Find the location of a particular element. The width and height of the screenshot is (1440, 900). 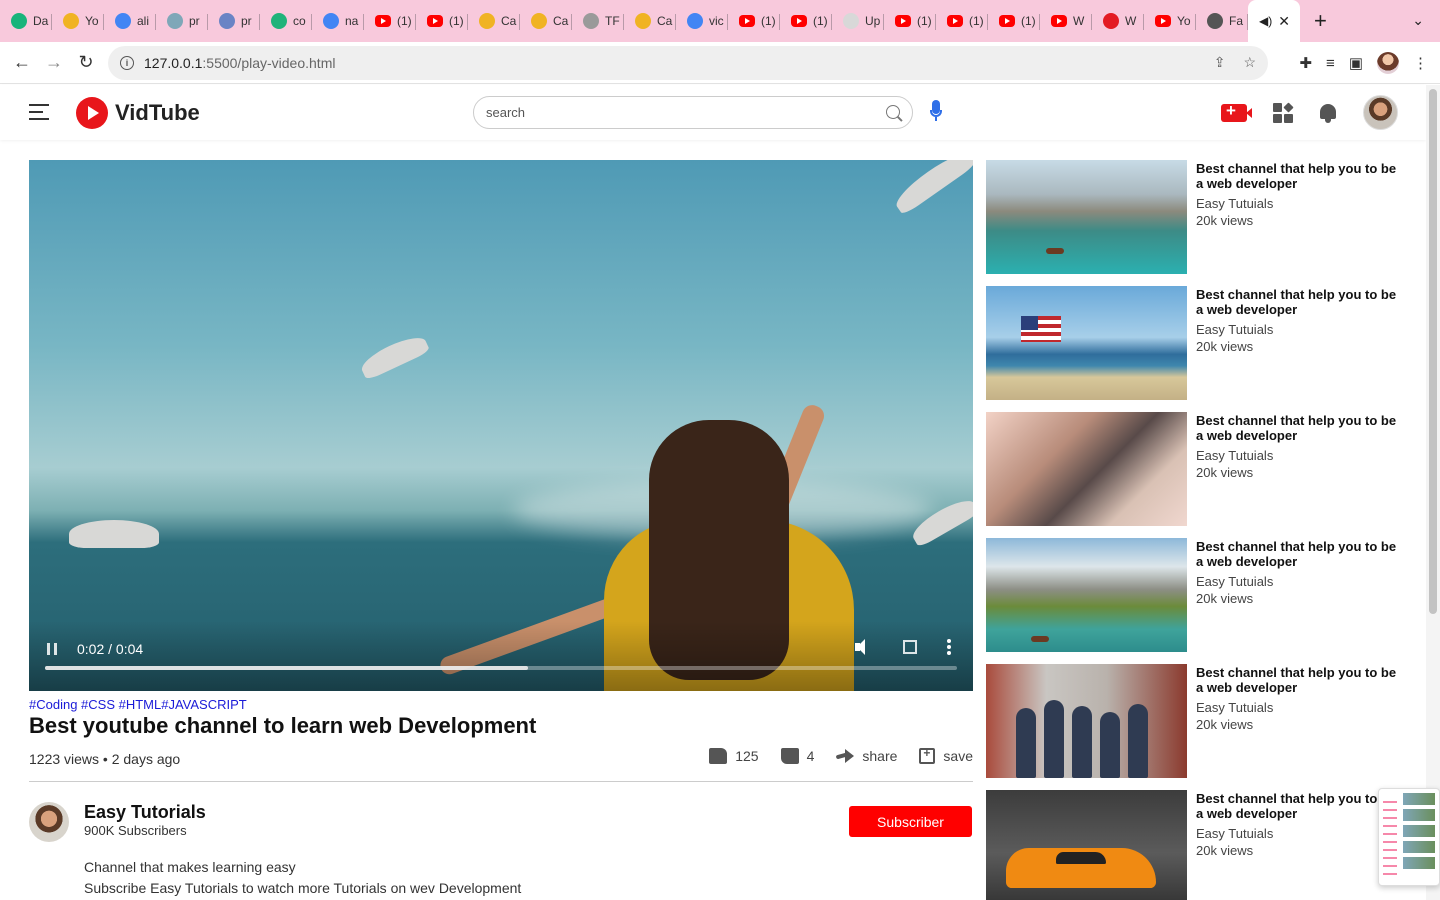

speaker-icon: ◀) is located at coordinates (1265, 21).